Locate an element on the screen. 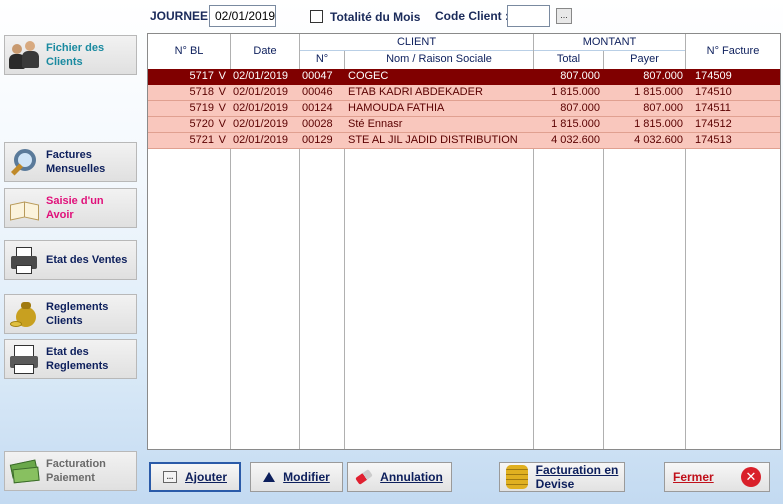 The width and height of the screenshot is (783, 504). etat-ventes-label: Etat des Ventes is located at coordinates (87, 260).